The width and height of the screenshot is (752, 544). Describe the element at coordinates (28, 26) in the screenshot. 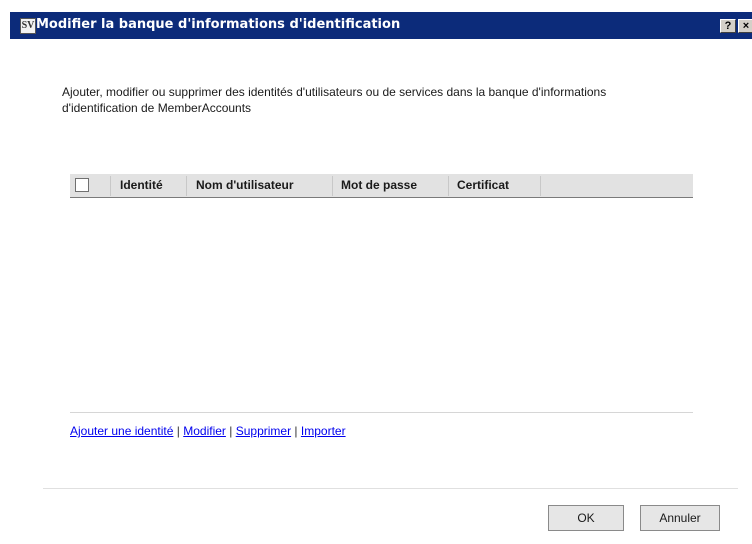

I see `app-icon: SV` at that location.